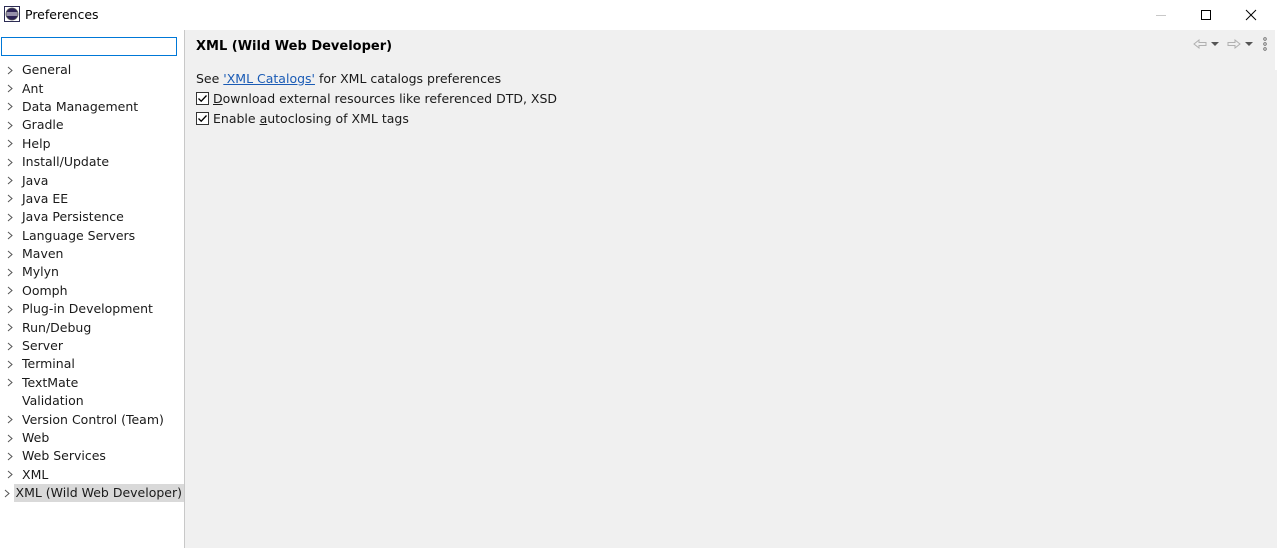  What do you see at coordinates (1265, 44) in the screenshot?
I see `view-menu-icon` at bounding box center [1265, 44].